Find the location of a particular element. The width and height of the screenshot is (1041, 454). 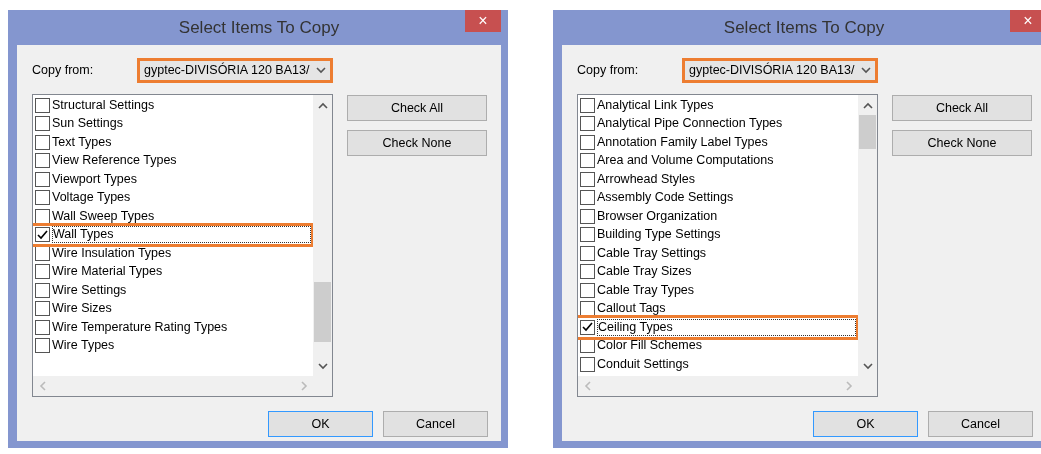

list-item: Browser Organization is located at coordinates (717, 216).